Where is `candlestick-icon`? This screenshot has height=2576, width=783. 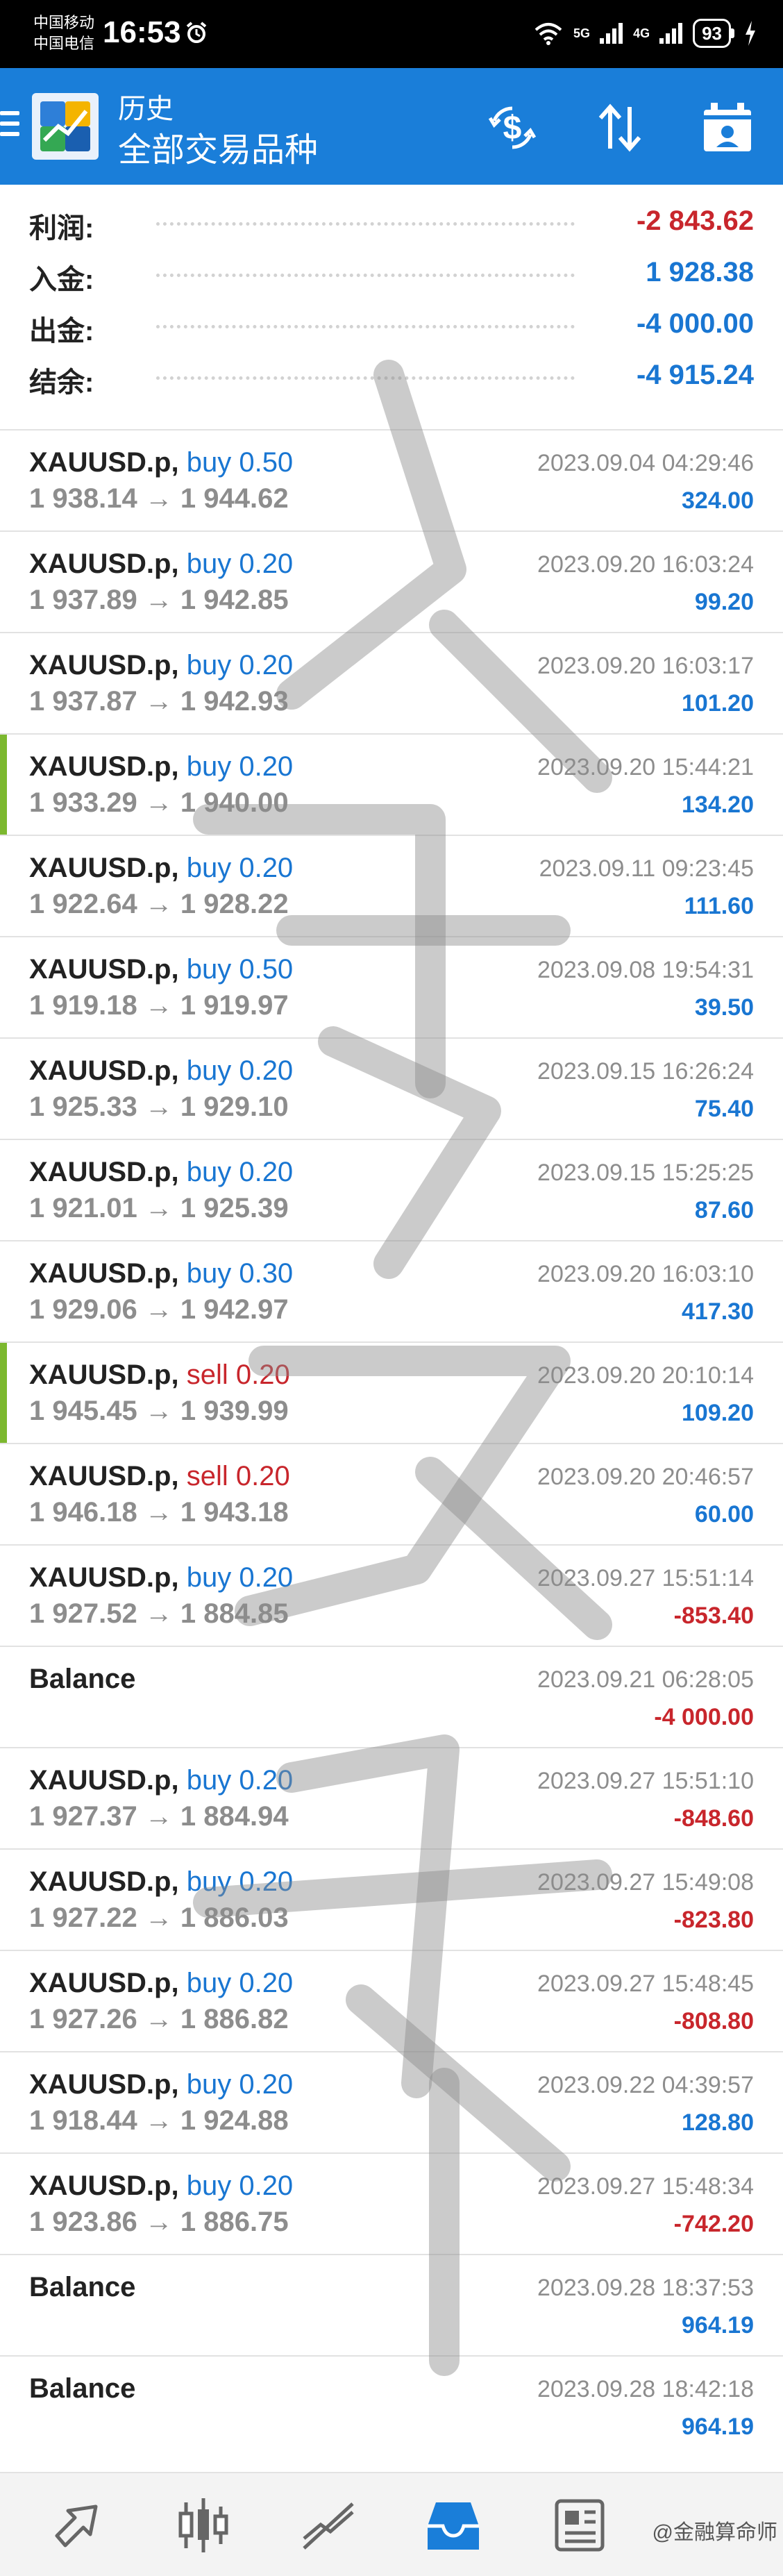
candlestick-icon is located at coordinates (203, 2525).